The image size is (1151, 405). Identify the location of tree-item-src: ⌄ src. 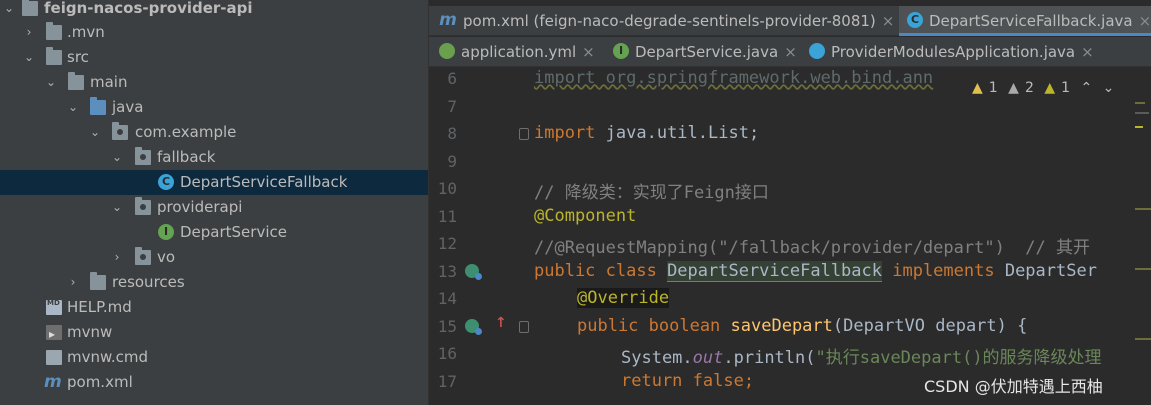
(214, 57).